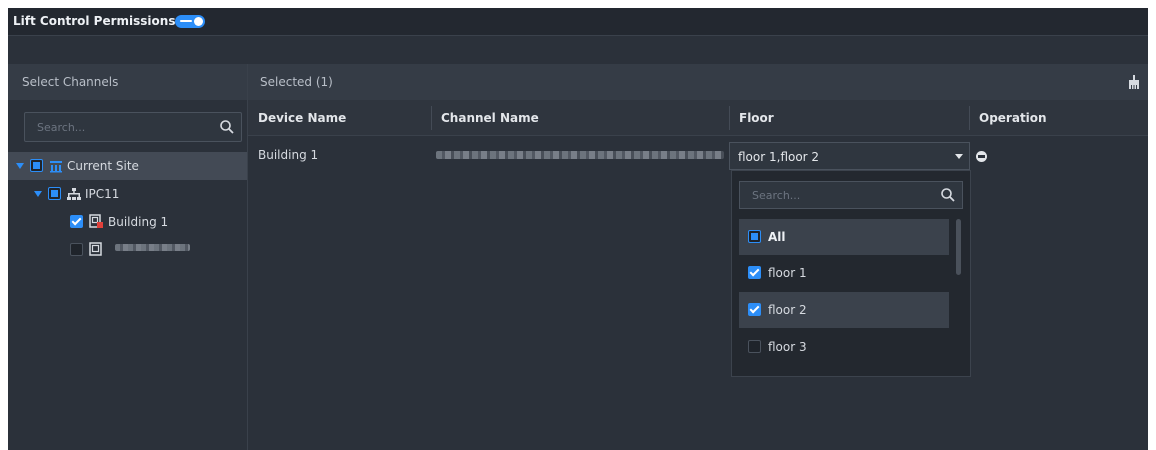 This screenshot has height=450, width=1156. Describe the element at coordinates (958, 247) in the screenshot. I see `dropdown-scrollbar` at that location.